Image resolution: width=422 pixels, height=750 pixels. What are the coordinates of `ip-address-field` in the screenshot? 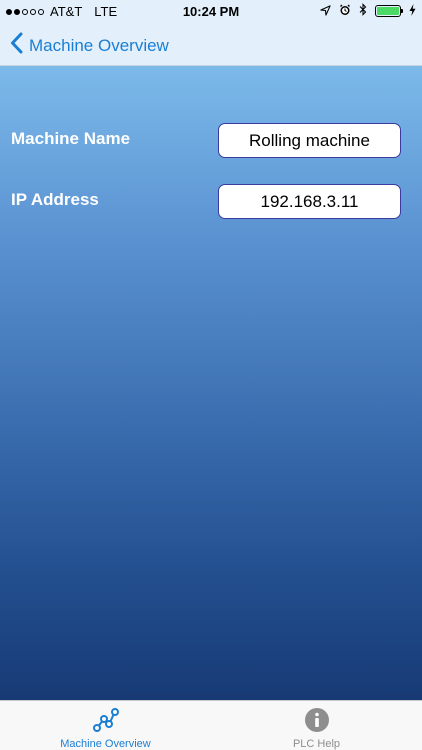 It's located at (309, 201).